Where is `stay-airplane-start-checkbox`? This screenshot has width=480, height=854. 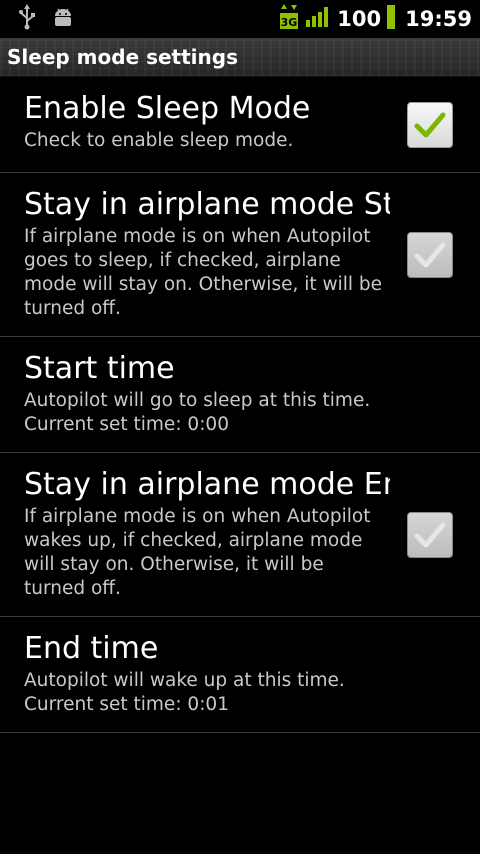
stay-airplane-start-checkbox is located at coordinates (430, 255).